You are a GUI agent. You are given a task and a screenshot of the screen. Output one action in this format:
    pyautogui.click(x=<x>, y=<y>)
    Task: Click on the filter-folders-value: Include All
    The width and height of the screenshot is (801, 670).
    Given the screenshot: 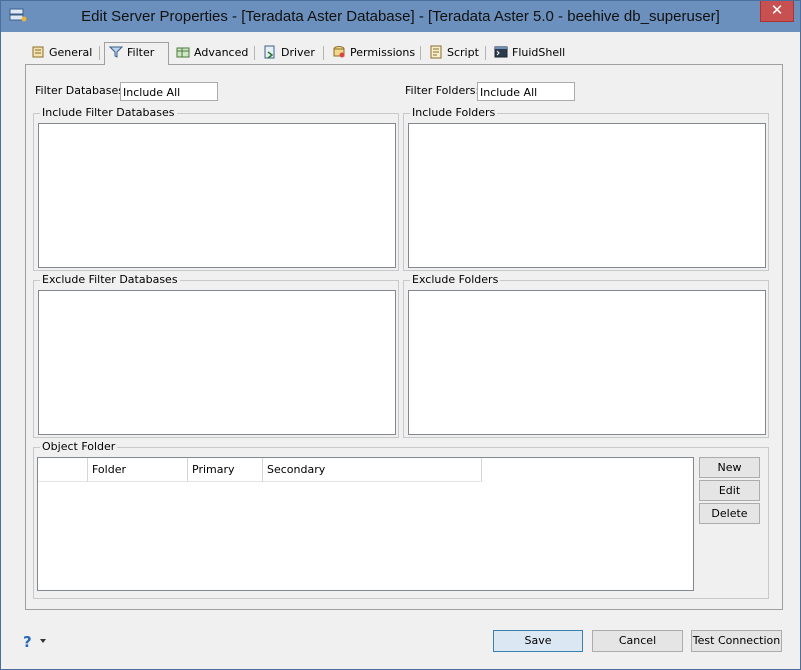 What is the action you would take?
    pyautogui.click(x=509, y=92)
    